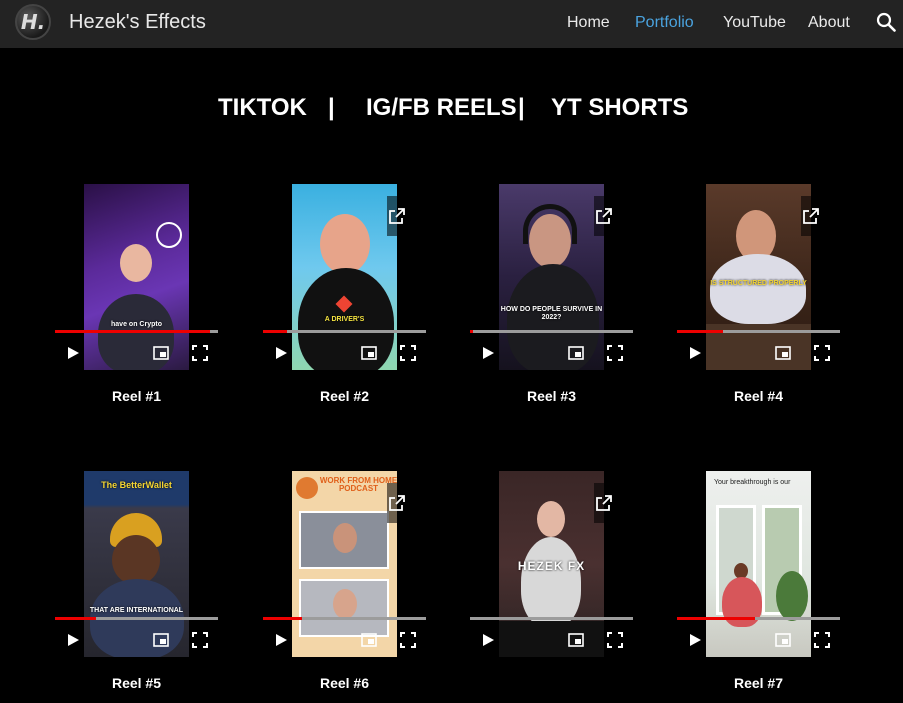  What do you see at coordinates (886, 22) in the screenshot?
I see `search-icon` at bounding box center [886, 22].